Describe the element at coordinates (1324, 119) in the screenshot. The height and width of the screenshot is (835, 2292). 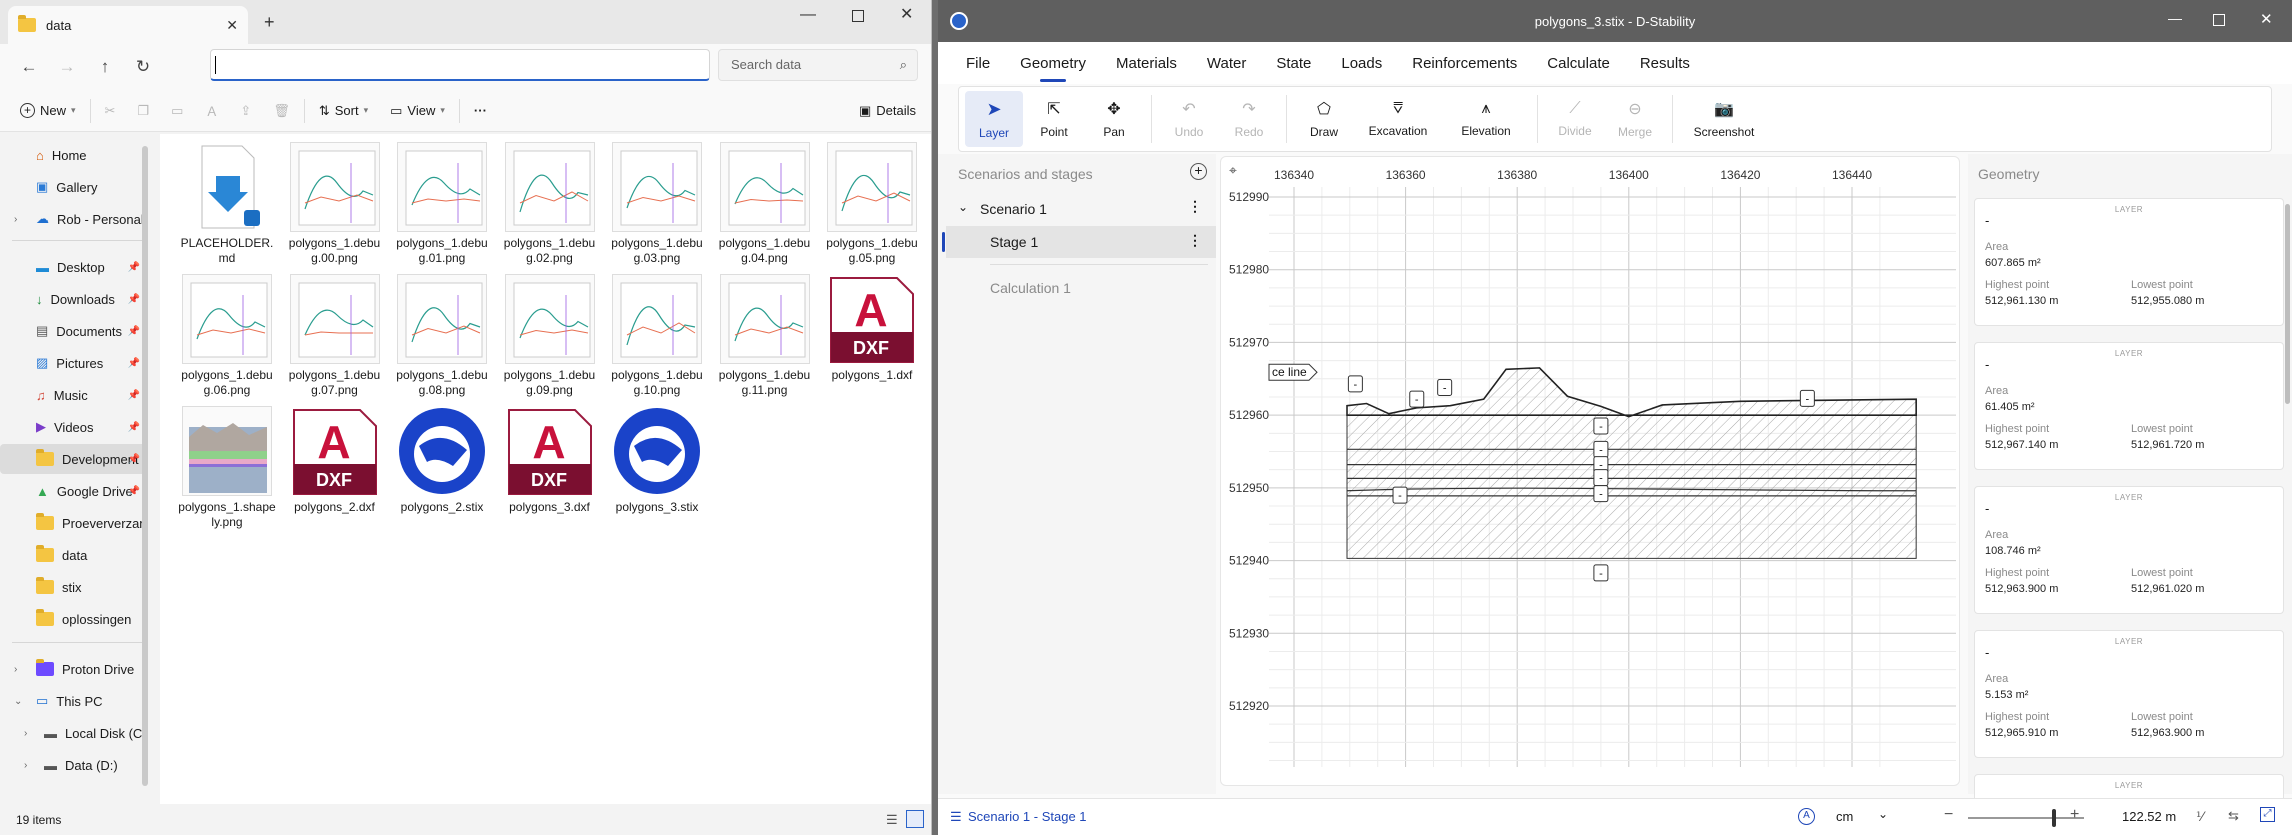
I see `draw-button: ⬠ Draw` at that location.